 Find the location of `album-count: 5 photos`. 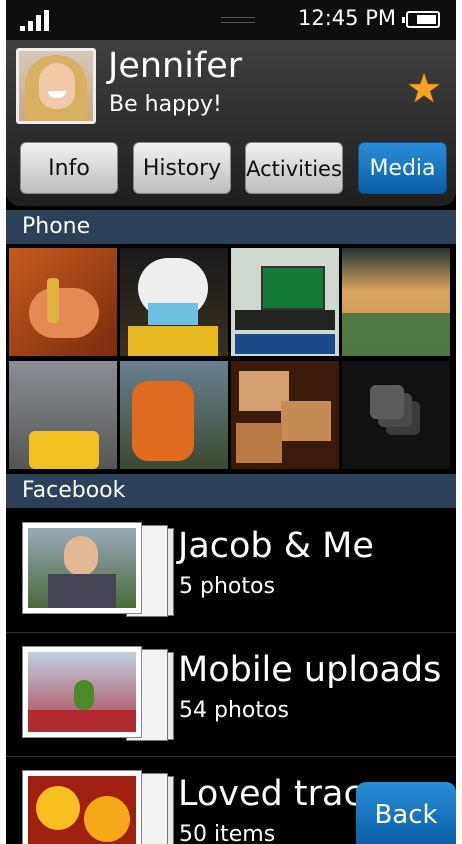

album-count: 5 photos is located at coordinates (227, 586).